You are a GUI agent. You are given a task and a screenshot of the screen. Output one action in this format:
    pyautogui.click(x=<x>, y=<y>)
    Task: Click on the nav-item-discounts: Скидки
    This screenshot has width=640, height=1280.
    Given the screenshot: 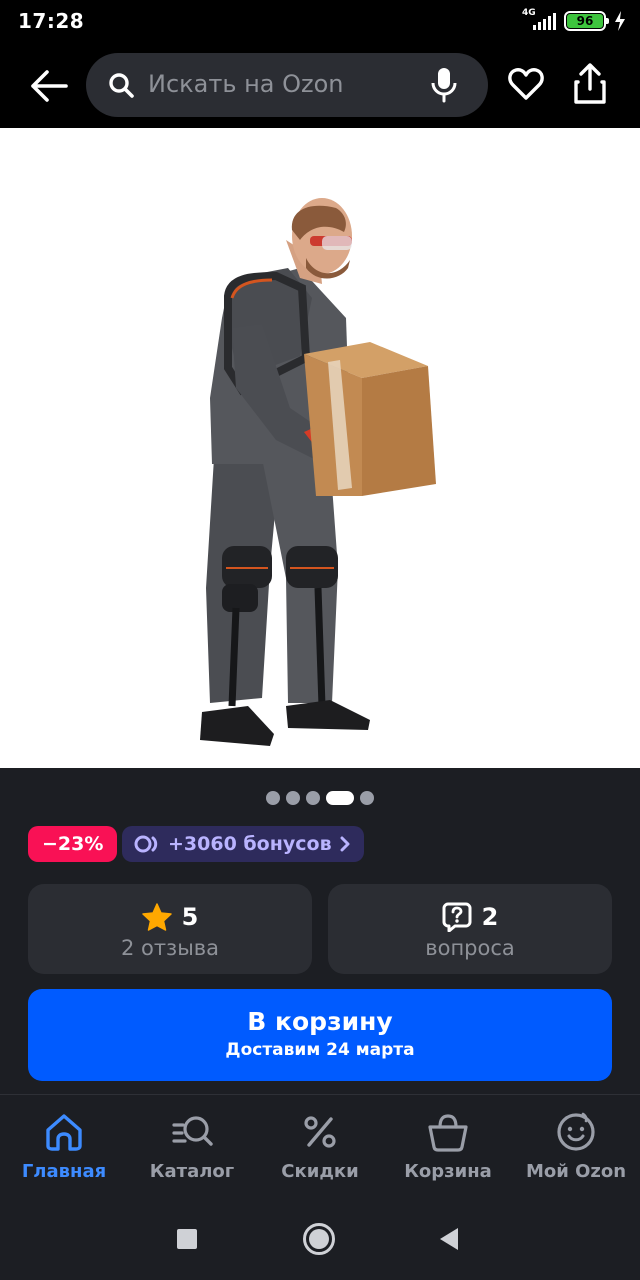 What is the action you would take?
    pyautogui.click(x=320, y=1146)
    